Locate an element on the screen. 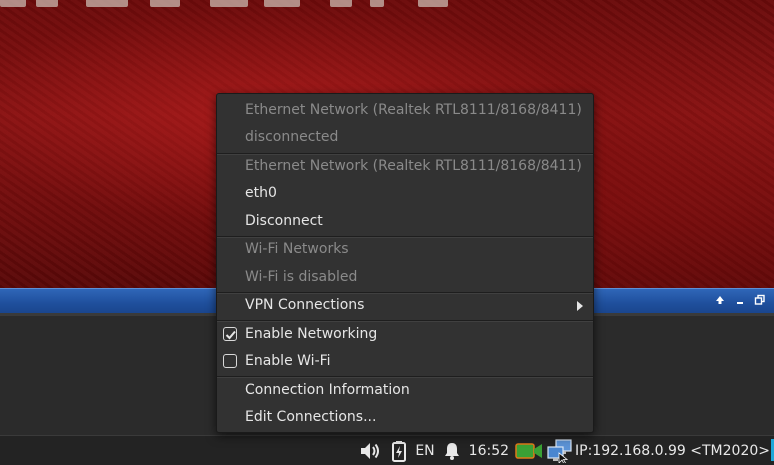  menu-item-enable-wifi: Enable Wi-Fi is located at coordinates (405, 361).